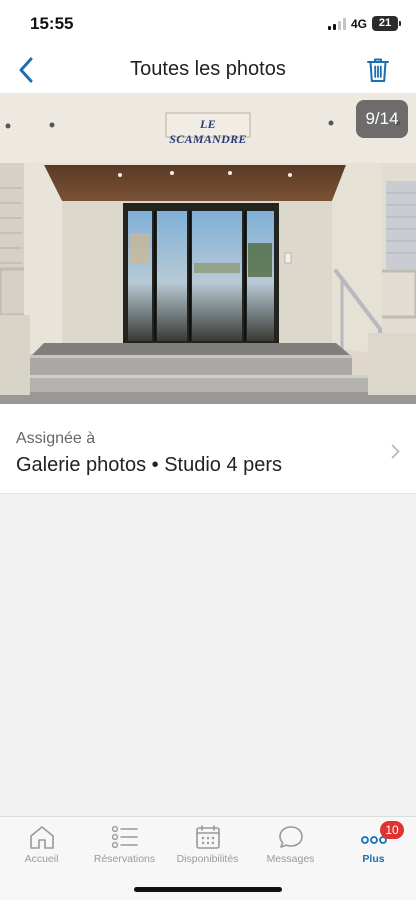 The height and width of the screenshot is (900, 416). Describe the element at coordinates (395, 451) in the screenshot. I see `chevron-right-icon` at that location.